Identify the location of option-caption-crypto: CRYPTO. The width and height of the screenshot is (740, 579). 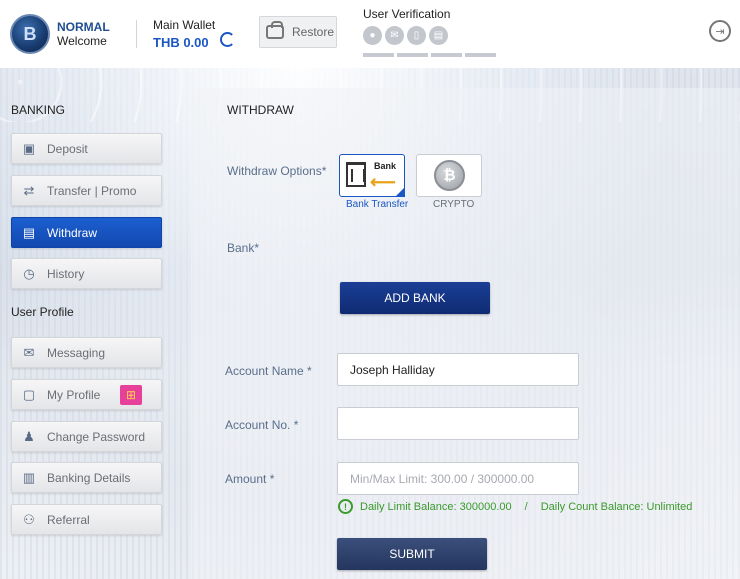
(454, 204).